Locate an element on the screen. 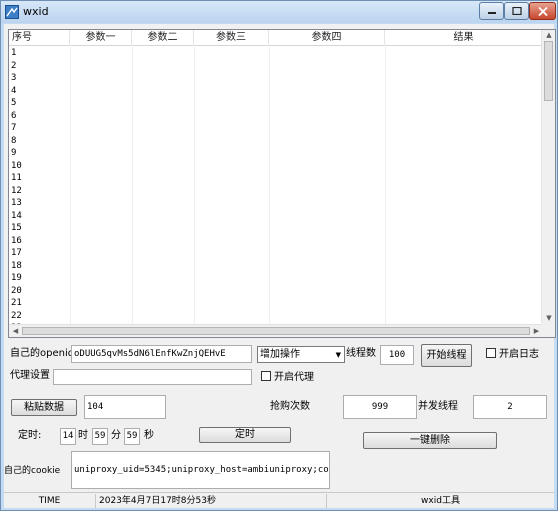  enable-proxy-label: 开启代理 is located at coordinates (294, 377).